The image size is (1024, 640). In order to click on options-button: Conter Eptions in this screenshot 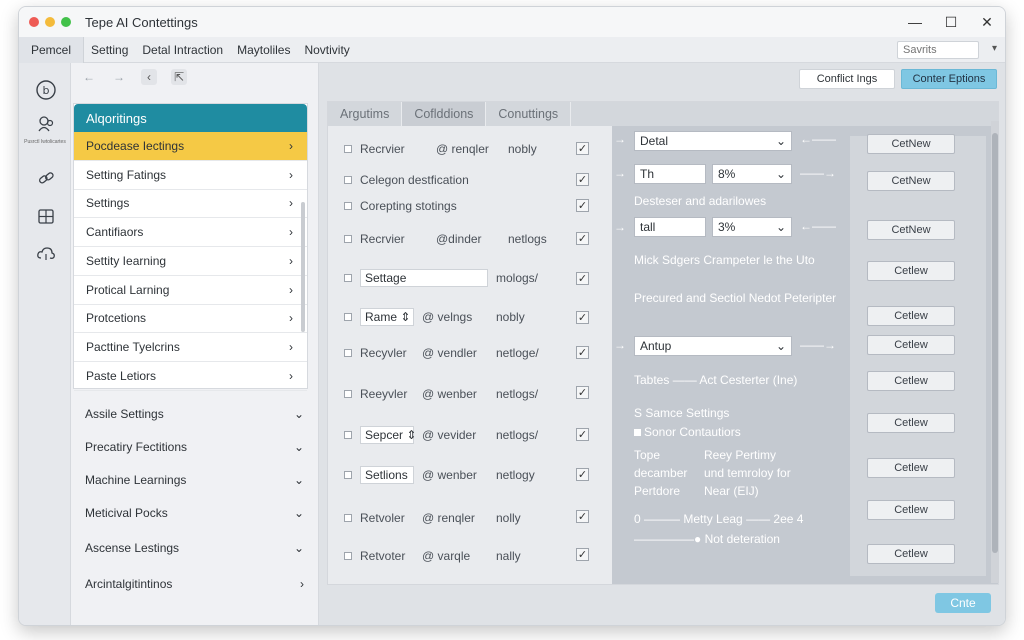, I will do `click(949, 79)`.